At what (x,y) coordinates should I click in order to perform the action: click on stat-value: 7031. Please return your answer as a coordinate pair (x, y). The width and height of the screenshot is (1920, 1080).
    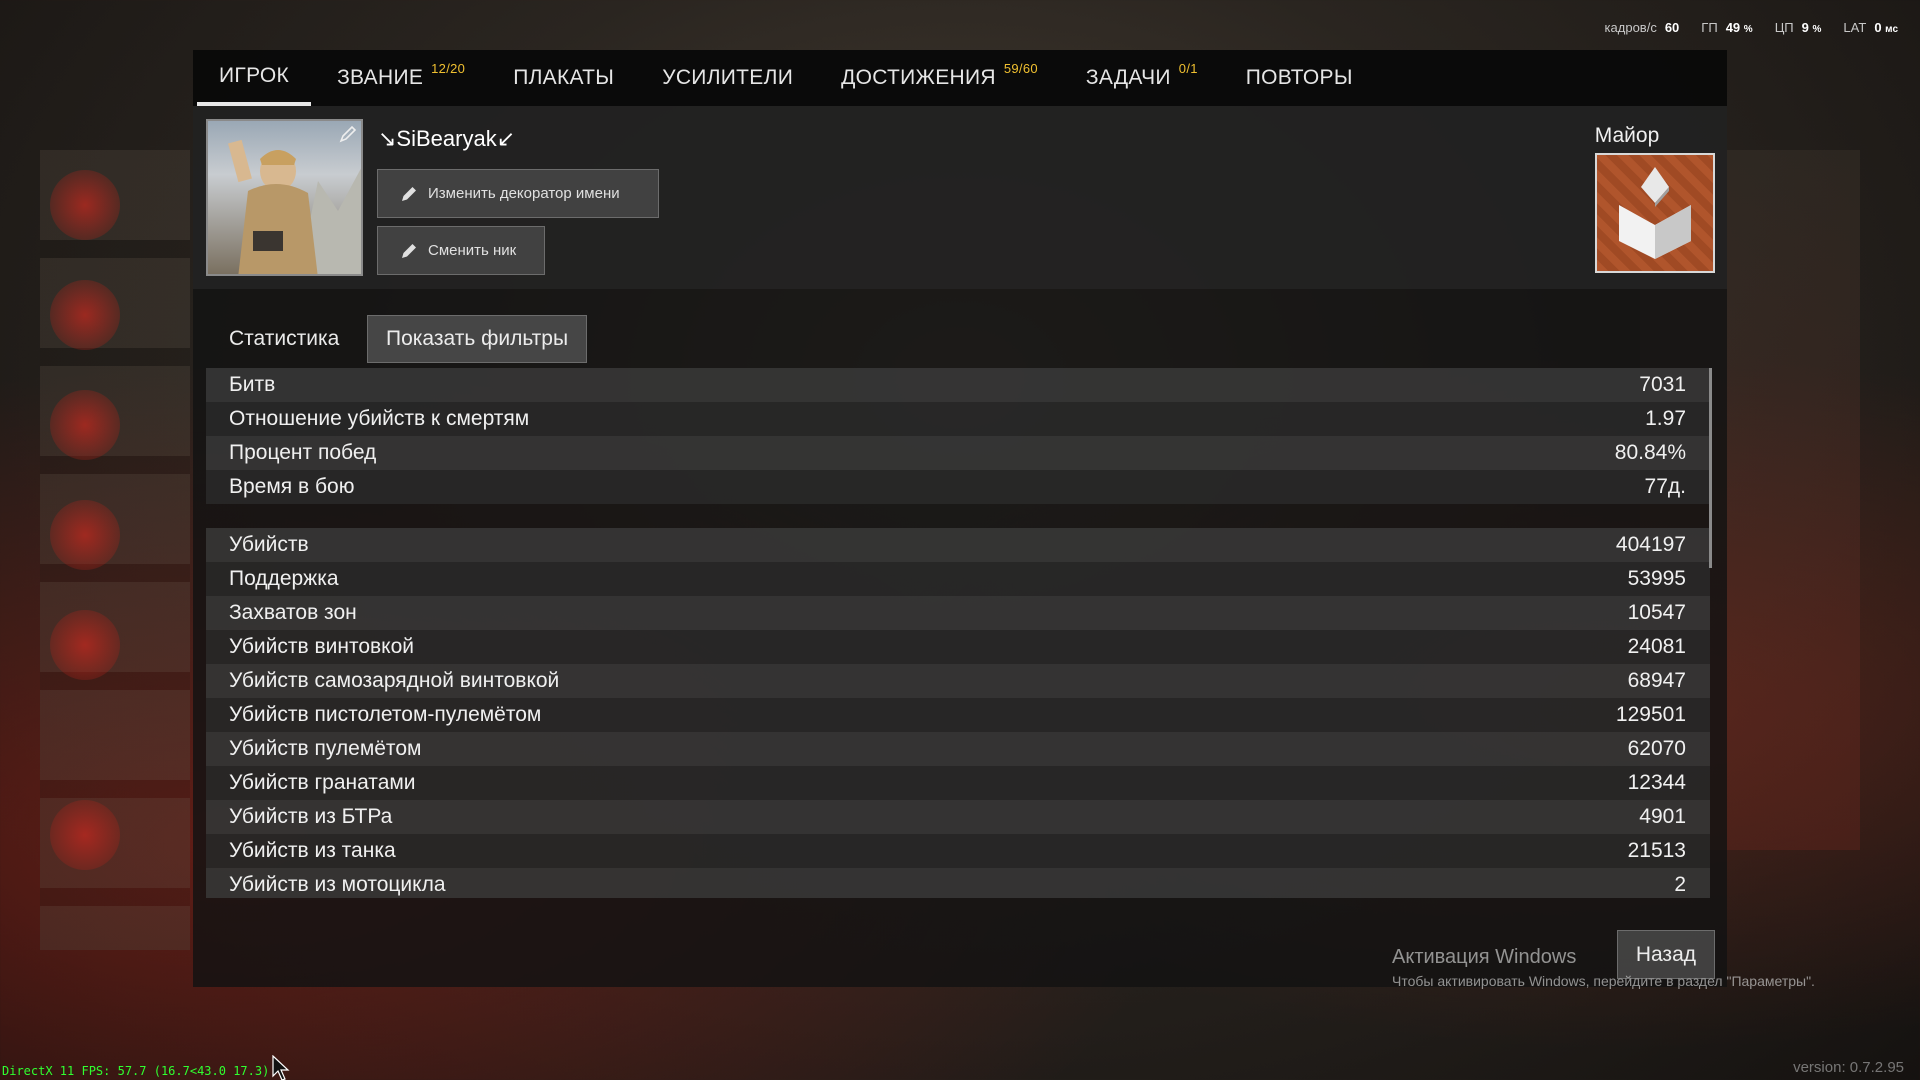
    Looking at the image, I should click on (1662, 384).